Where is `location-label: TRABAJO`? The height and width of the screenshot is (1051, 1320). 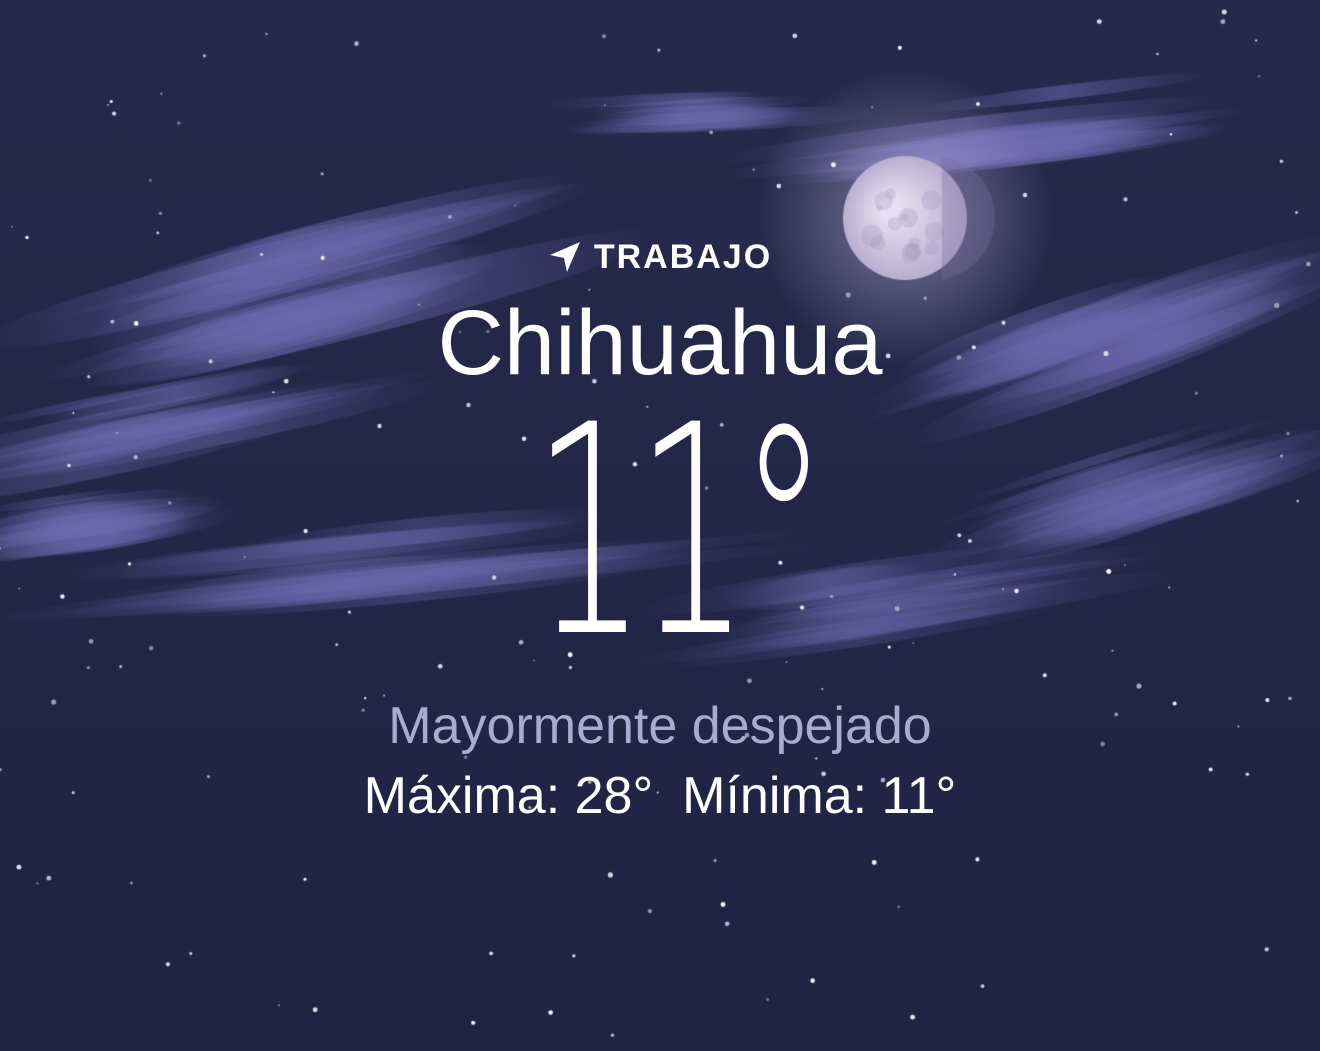 location-label: TRABAJO is located at coordinates (683, 257).